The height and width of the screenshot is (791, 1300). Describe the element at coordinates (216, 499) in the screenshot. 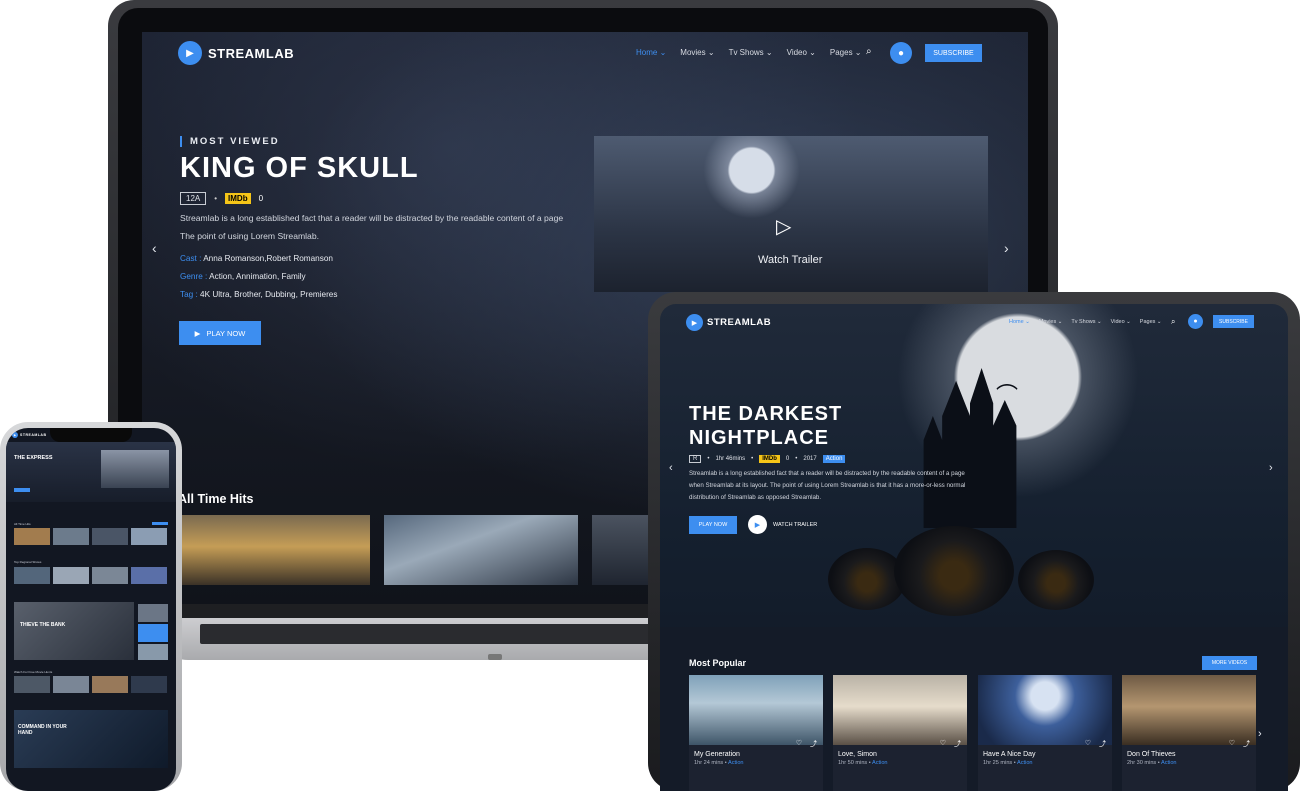

I see `section-title: All Time Hits` at that location.